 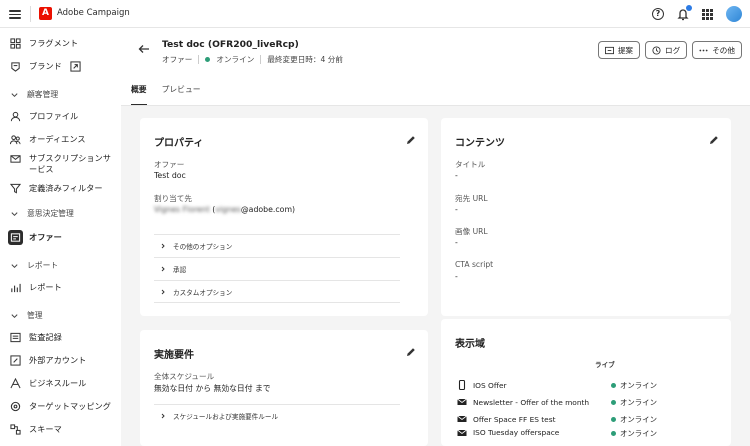 What do you see at coordinates (474, 264) in the screenshot?
I see `field-label: CTA script` at bounding box center [474, 264].